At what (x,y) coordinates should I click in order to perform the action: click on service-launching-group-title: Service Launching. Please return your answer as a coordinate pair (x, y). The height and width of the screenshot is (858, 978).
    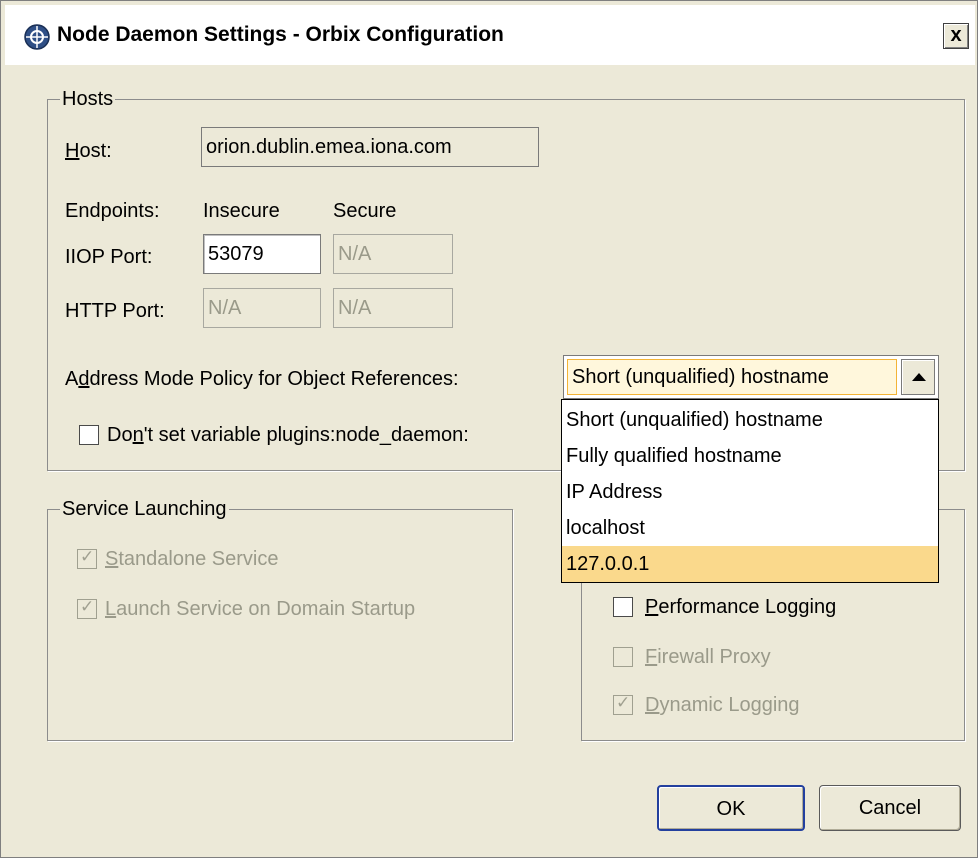
    Looking at the image, I should click on (144, 509).